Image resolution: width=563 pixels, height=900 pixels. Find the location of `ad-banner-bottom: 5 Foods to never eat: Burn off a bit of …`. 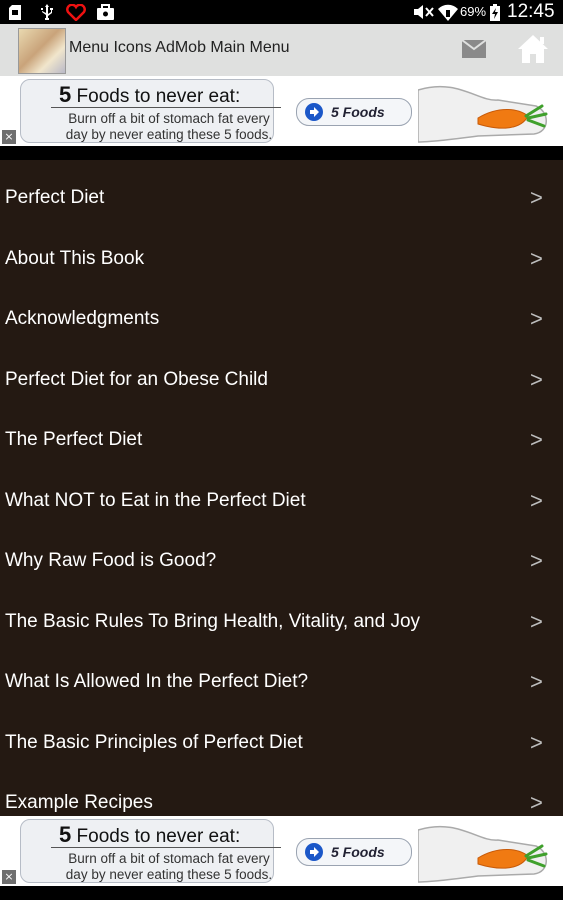

ad-banner-bottom: 5 Foods to never eat: Burn off a bit of … is located at coordinates (281, 851).